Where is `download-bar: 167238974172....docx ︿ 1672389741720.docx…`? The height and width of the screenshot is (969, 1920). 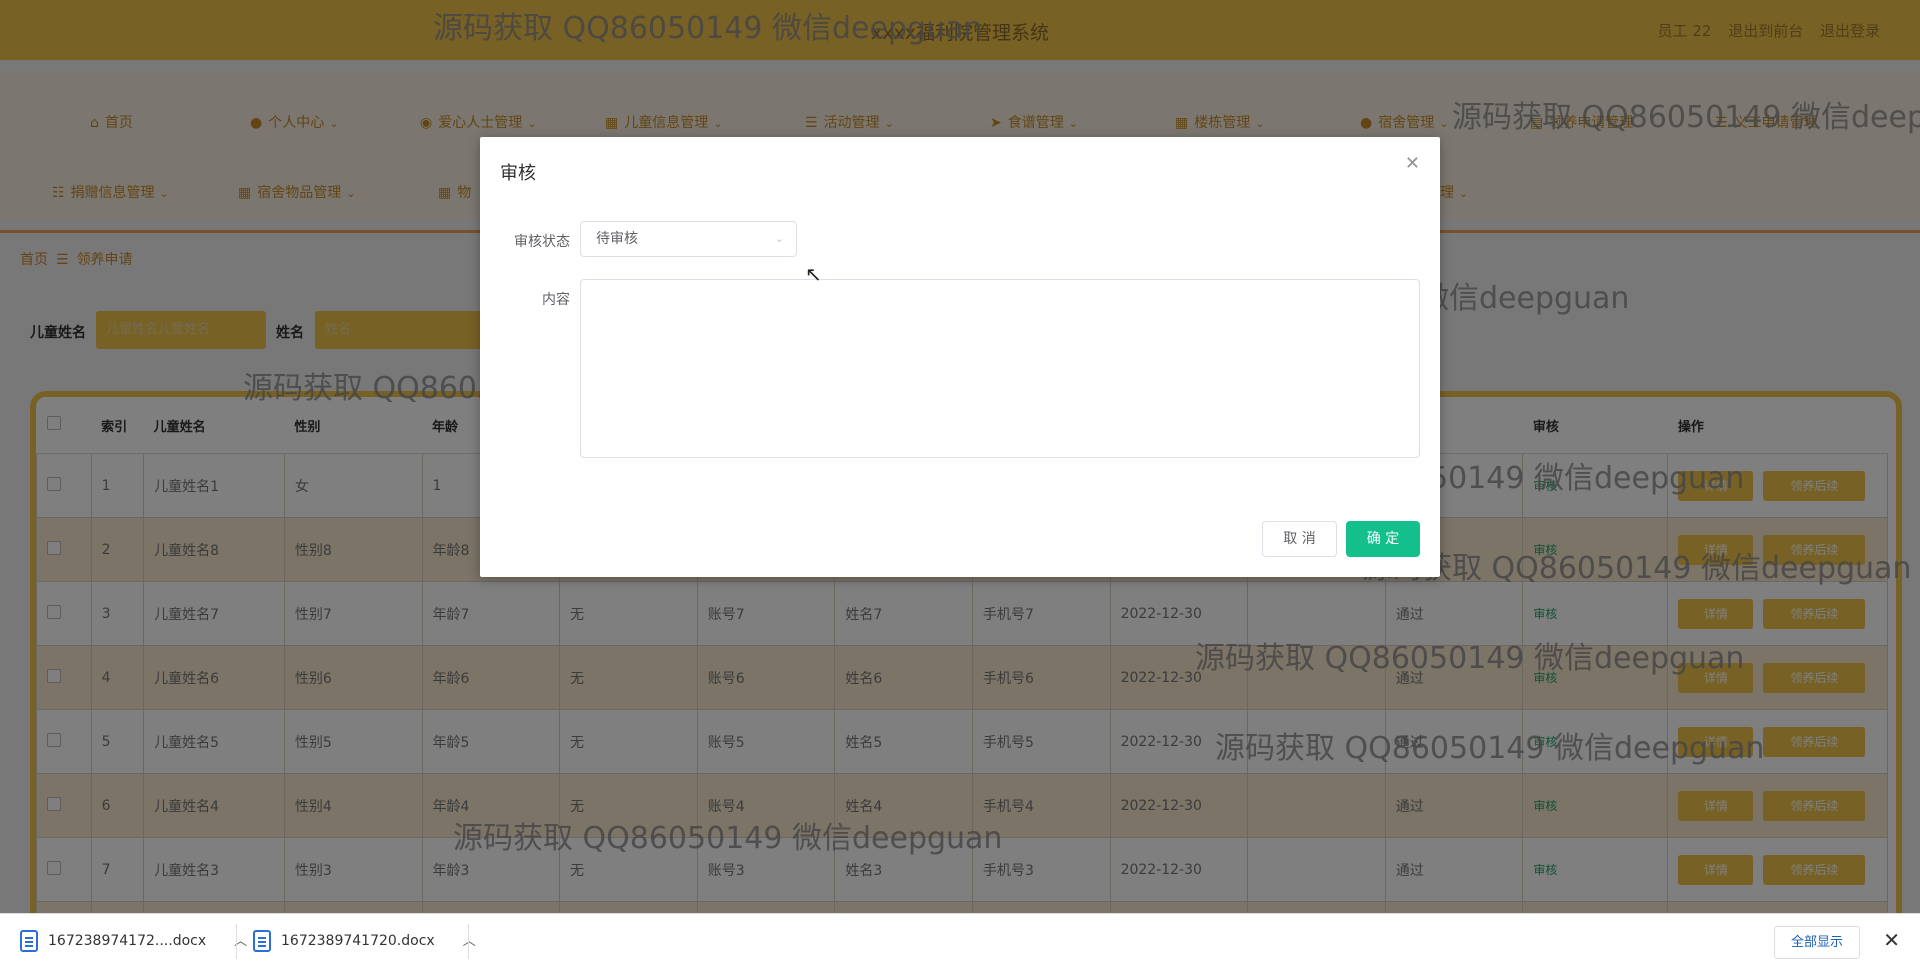 download-bar: 167238974172....docx ︿ 1672389741720.docx… is located at coordinates (960, 941).